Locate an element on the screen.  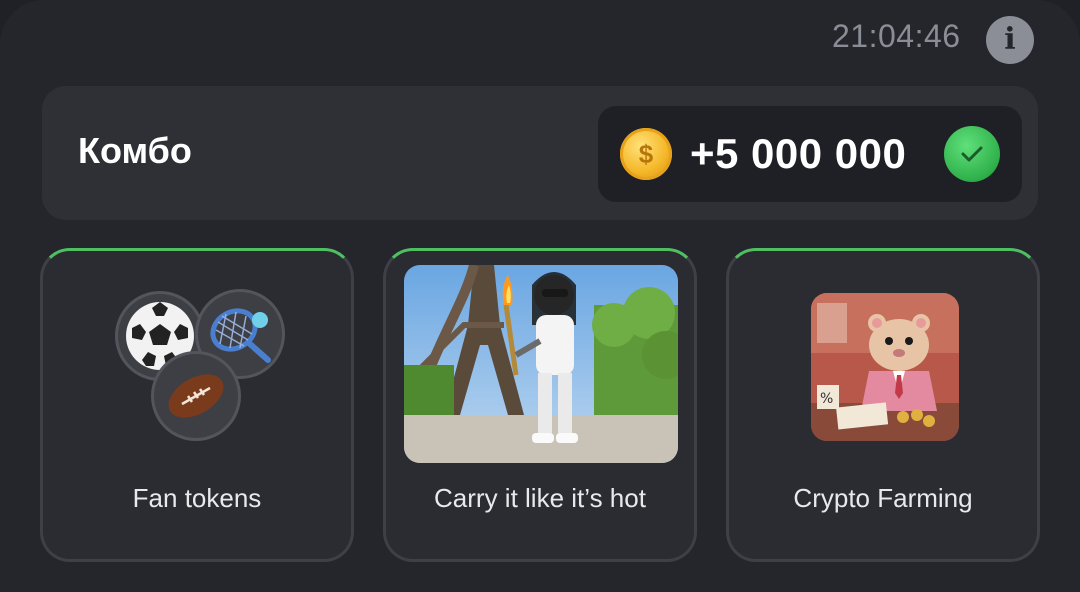
card-label: Carry it like it’s hot is located at coordinates (540, 498).